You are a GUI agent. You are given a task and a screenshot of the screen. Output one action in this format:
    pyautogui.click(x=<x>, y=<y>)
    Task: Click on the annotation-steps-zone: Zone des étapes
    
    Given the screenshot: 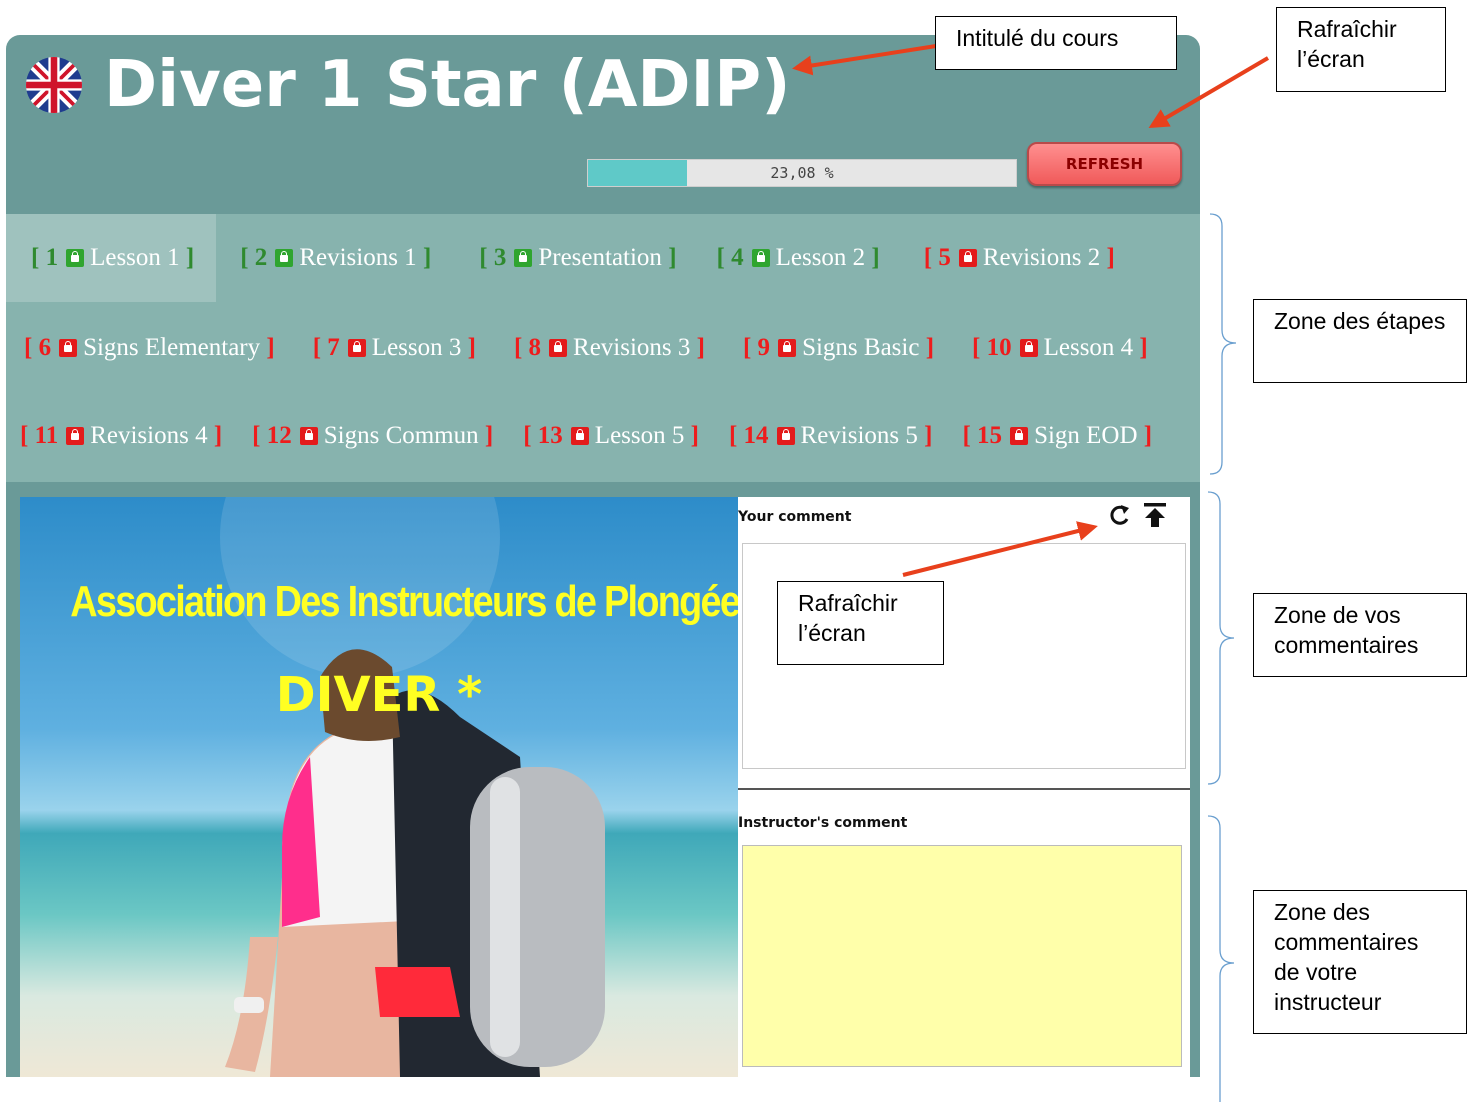 What is the action you would take?
    pyautogui.click(x=1360, y=341)
    